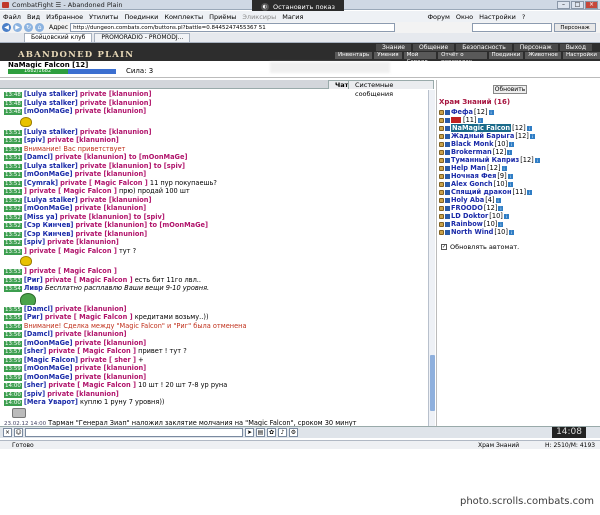  What do you see at coordinates (432, 383) in the screenshot?
I see `scrollbar-thumb` at bounding box center [432, 383].